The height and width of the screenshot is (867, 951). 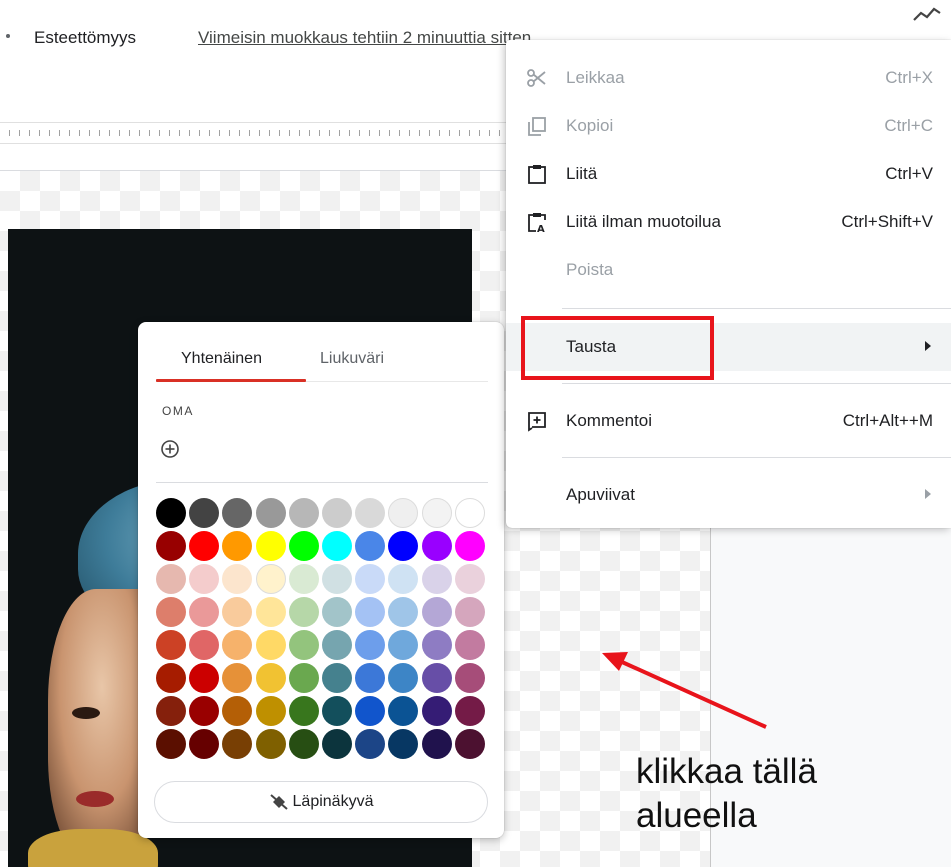 What do you see at coordinates (321, 802) in the screenshot?
I see `transparent-button: Läpinäkyvä` at bounding box center [321, 802].